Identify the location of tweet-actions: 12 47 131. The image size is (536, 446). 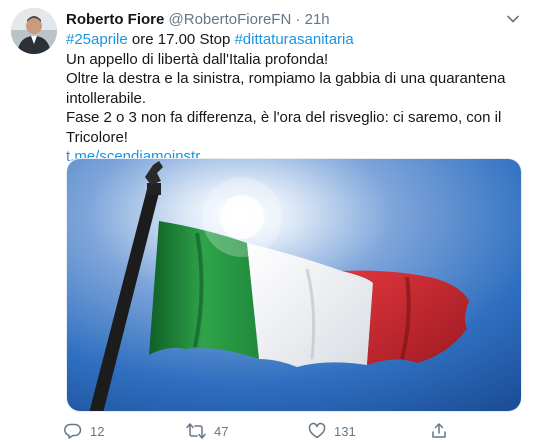
(264, 433).